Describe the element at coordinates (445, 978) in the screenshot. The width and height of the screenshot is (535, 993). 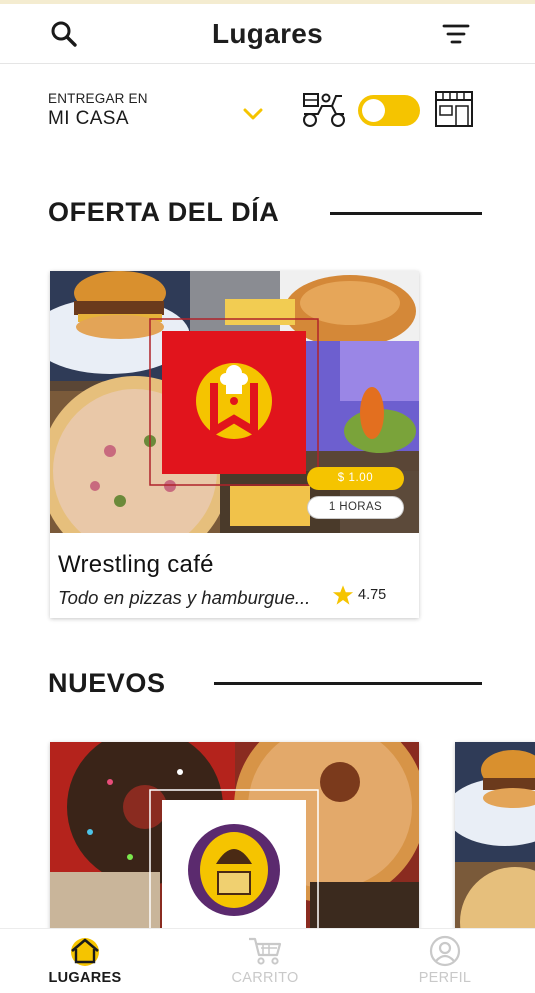
I see `nav-label: PERFIL` at that location.